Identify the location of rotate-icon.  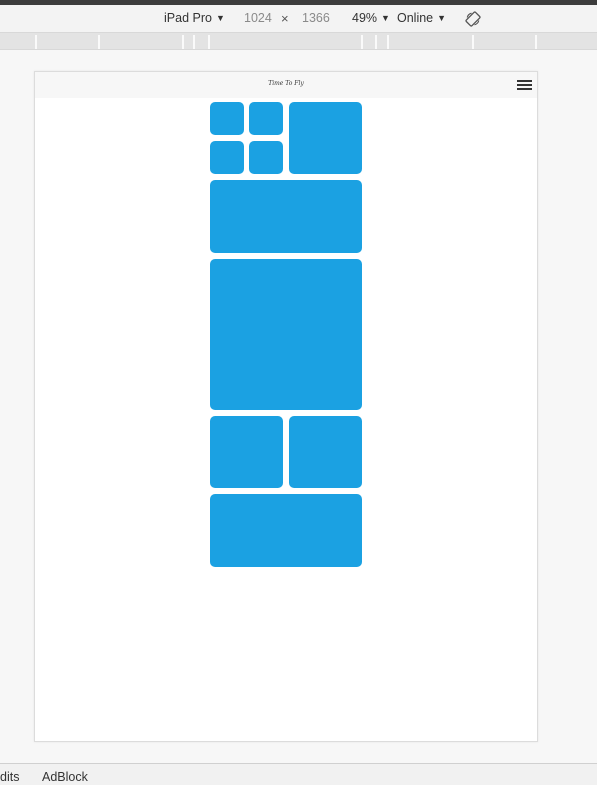
(473, 18).